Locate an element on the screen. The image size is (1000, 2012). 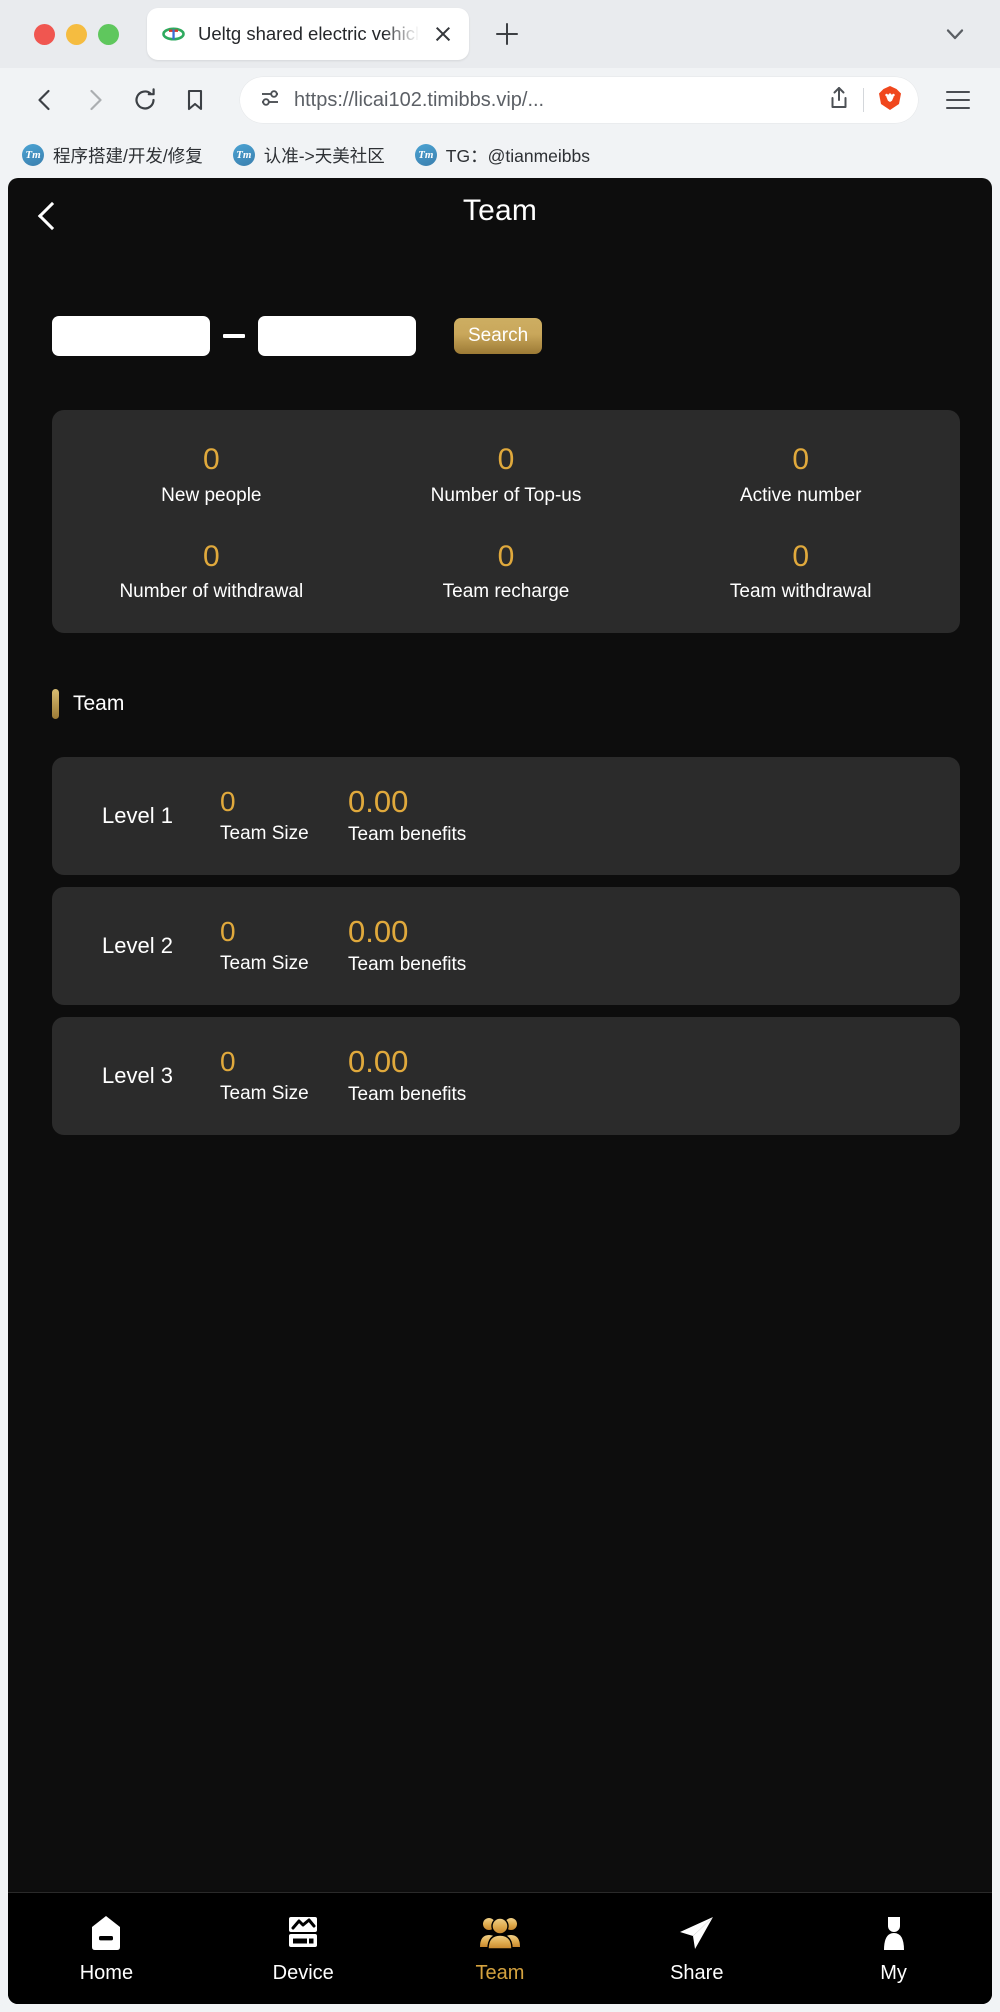
tab-my: My is located at coordinates (893, 1949).